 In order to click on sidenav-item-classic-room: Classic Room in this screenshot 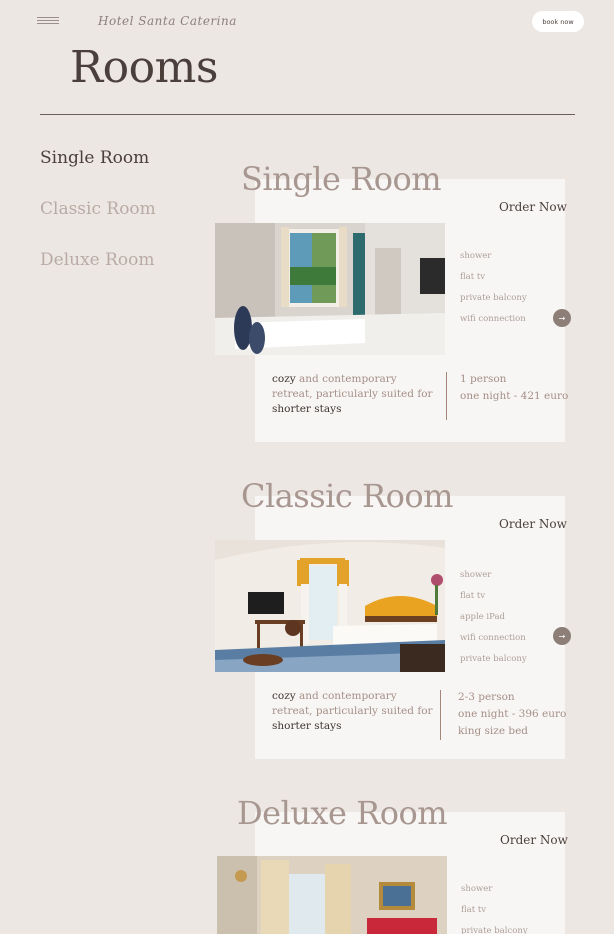, I will do `click(98, 209)`.